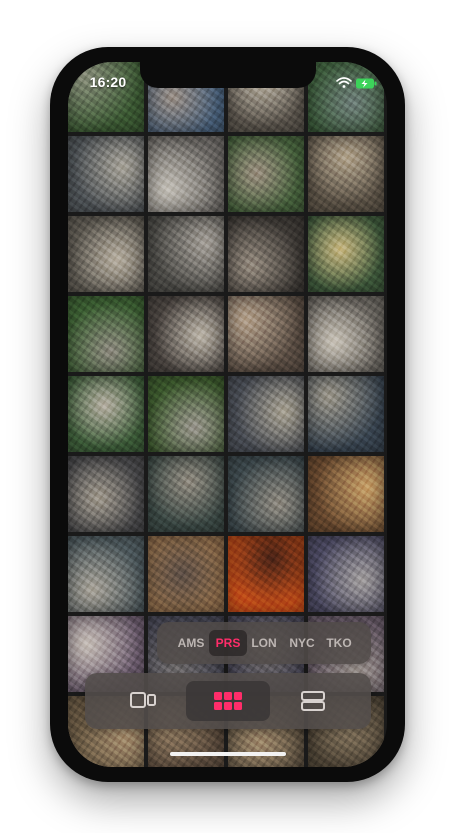  Describe the element at coordinates (228, 75) in the screenshot. I see `notch` at that location.